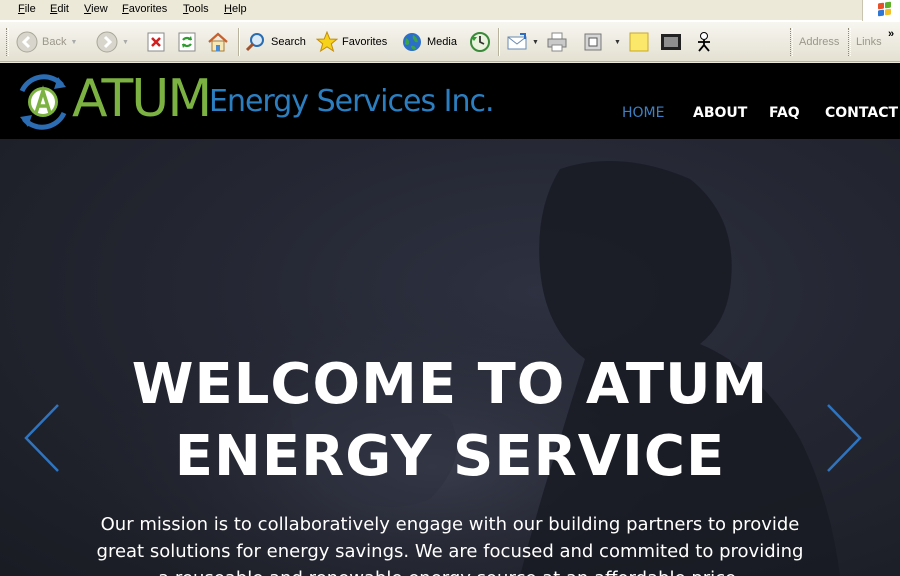  Describe the element at coordinates (107, 42) in the screenshot. I see `forward-arrow-icon` at that location.